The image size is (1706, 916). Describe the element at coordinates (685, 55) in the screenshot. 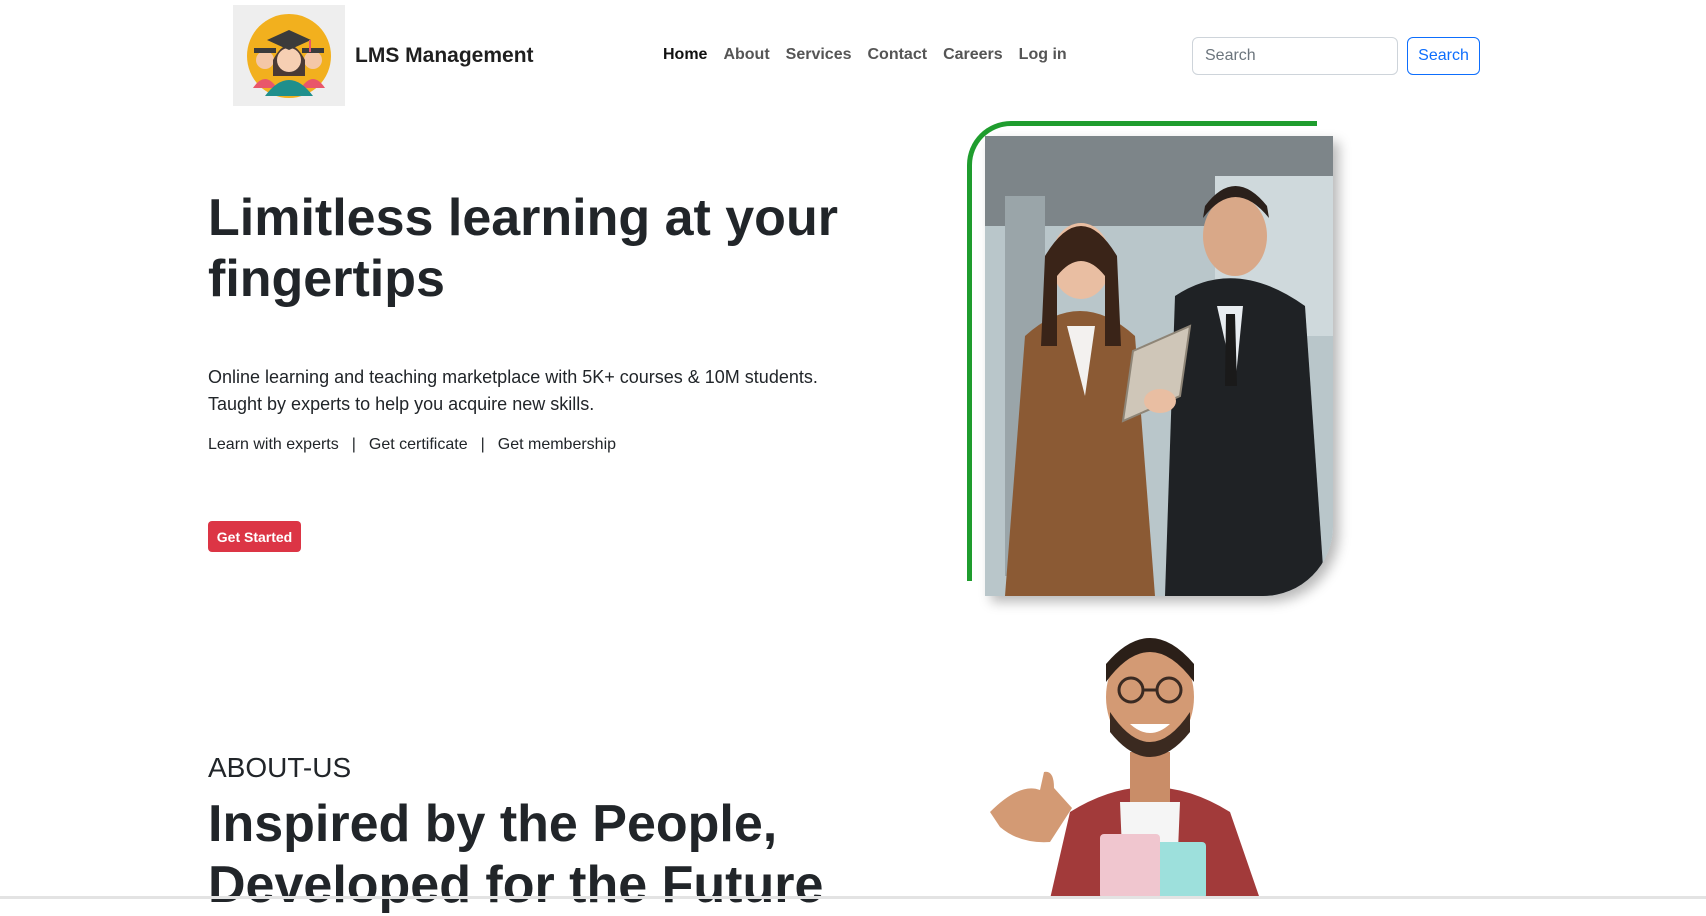

I see `nav-home: Home` at that location.